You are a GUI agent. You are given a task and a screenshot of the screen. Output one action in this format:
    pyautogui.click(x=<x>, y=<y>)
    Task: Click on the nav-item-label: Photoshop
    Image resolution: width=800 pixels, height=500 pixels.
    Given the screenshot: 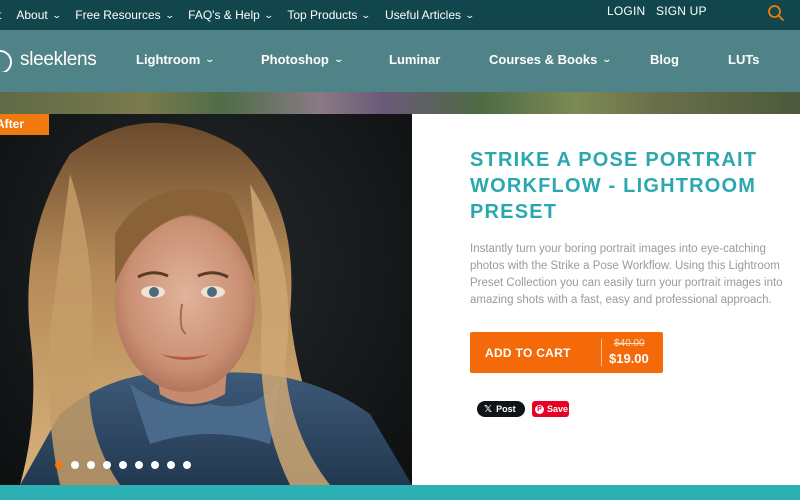 What is the action you would take?
    pyautogui.click(x=295, y=59)
    